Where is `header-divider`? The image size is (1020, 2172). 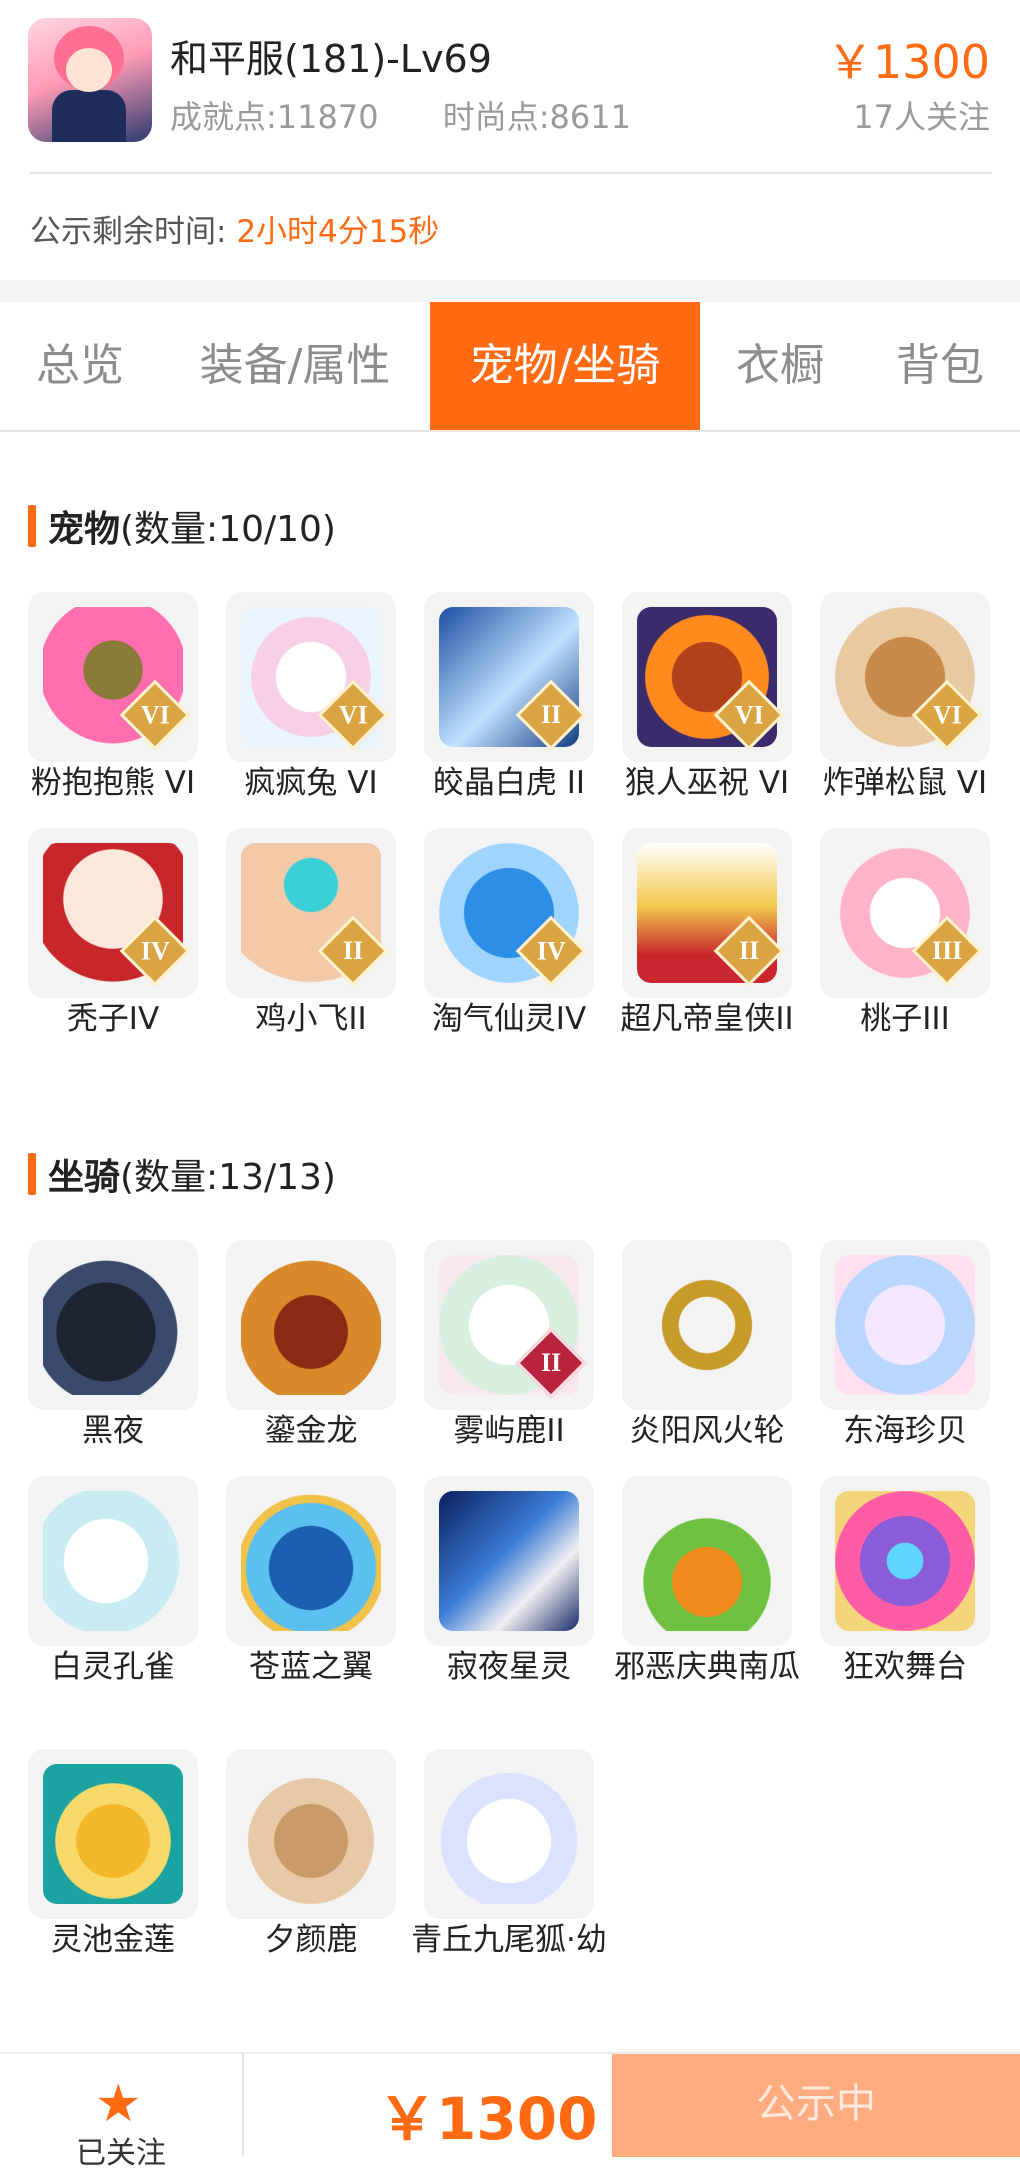
header-divider is located at coordinates (511, 173).